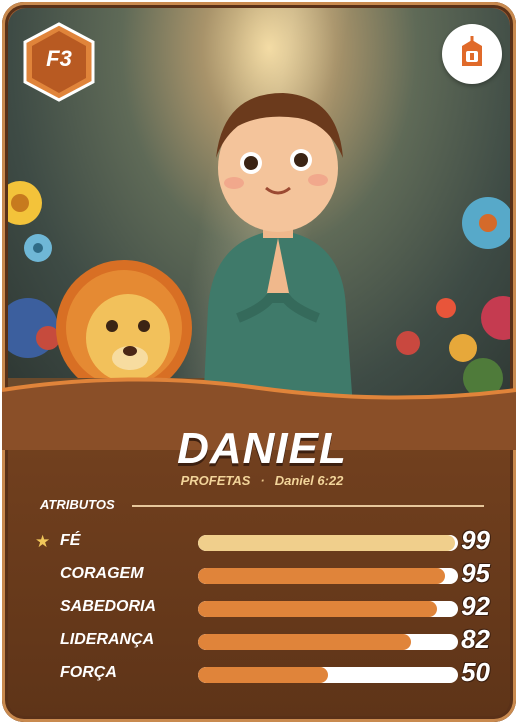  I want to click on attribute-row-sabedoria: SABEDORIA 92, so click(259, 608).